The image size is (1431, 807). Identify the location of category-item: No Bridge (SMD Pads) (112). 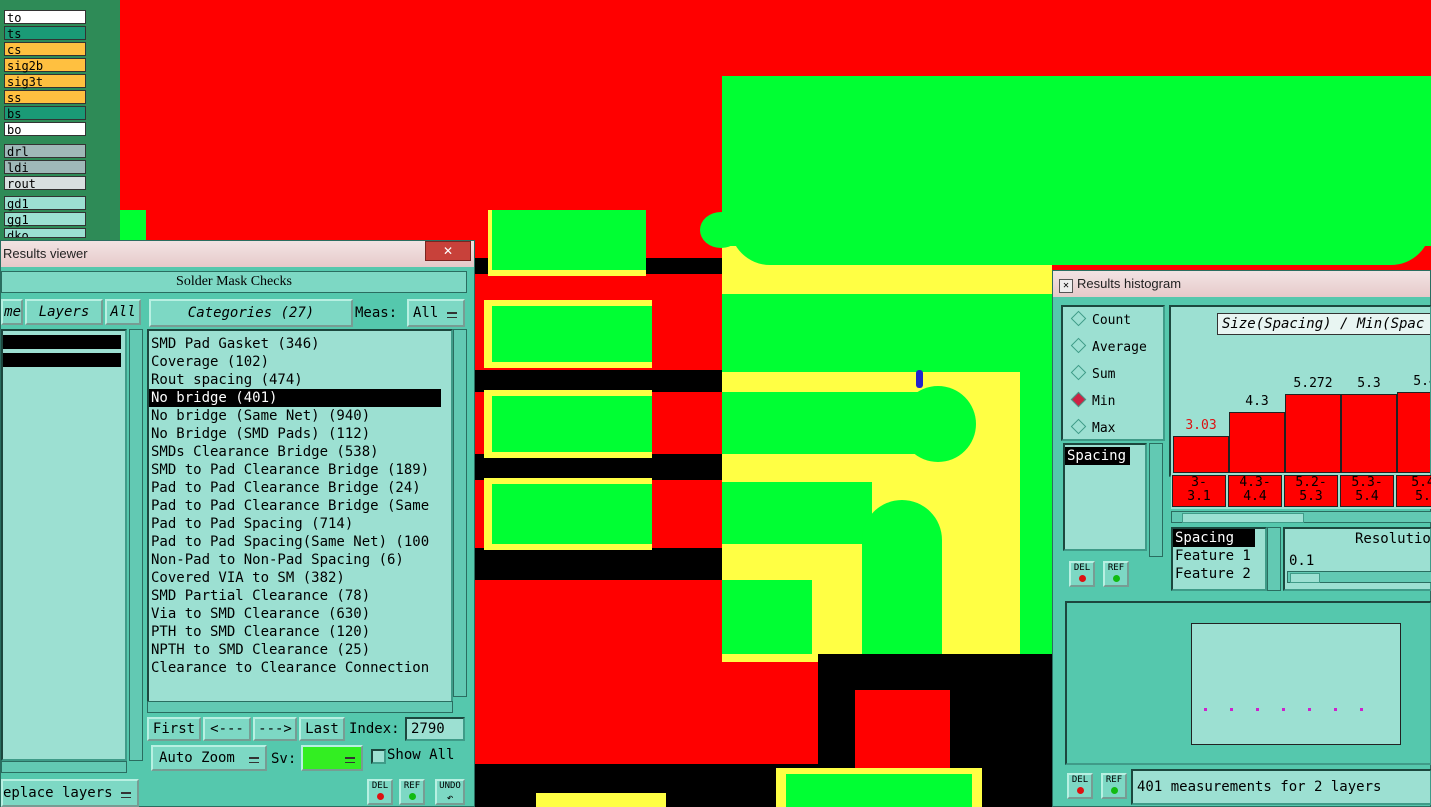
(300, 434).